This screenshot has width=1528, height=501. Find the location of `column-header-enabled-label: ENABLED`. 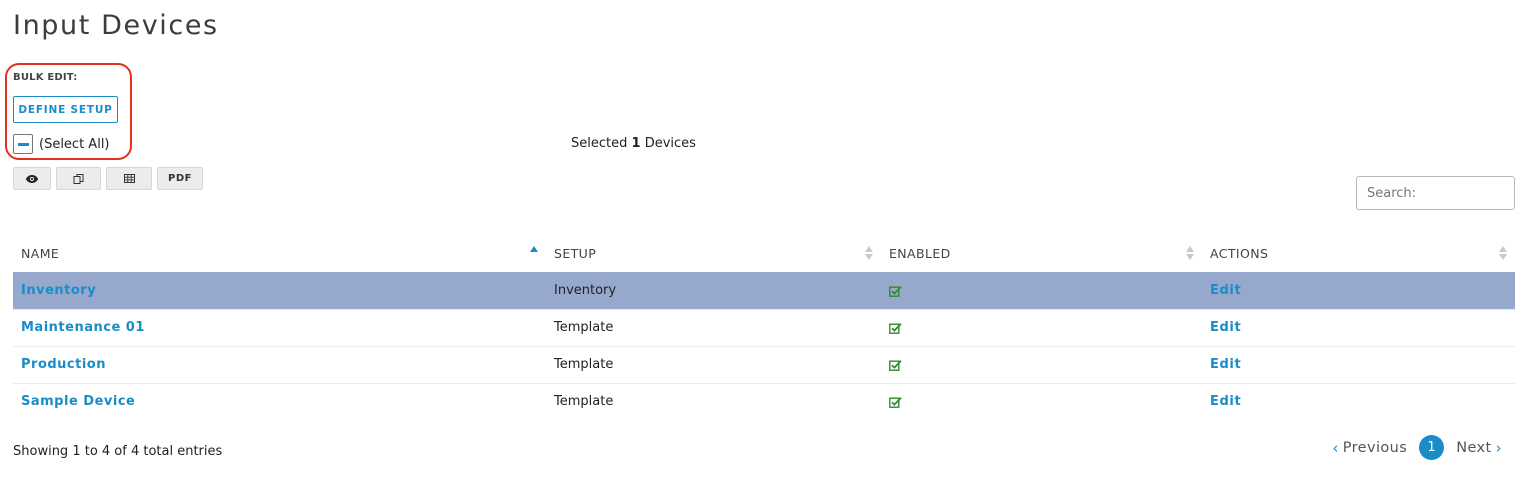

column-header-enabled-label: ENABLED is located at coordinates (920, 253).